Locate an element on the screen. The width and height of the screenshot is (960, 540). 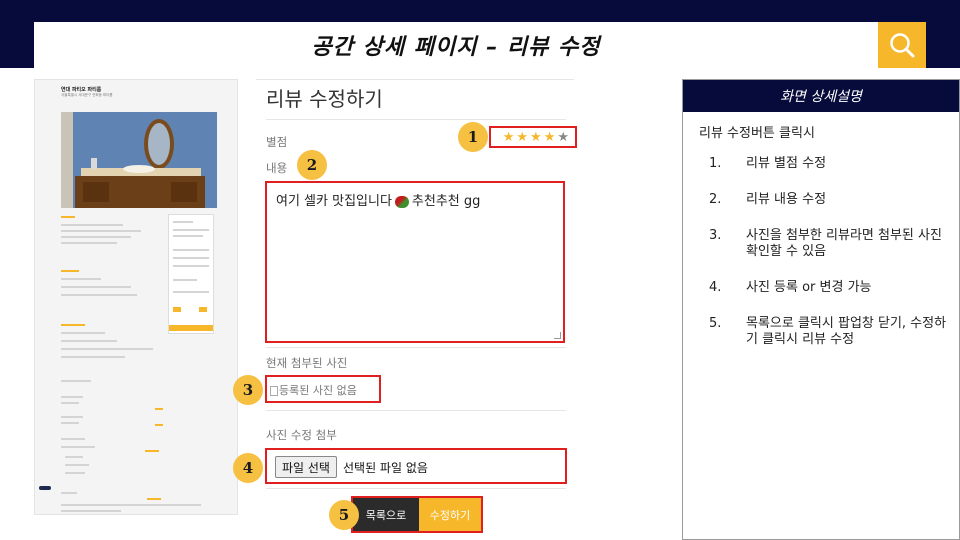
attach-label: 사진 수정 첨부 is located at coordinates (301, 435).